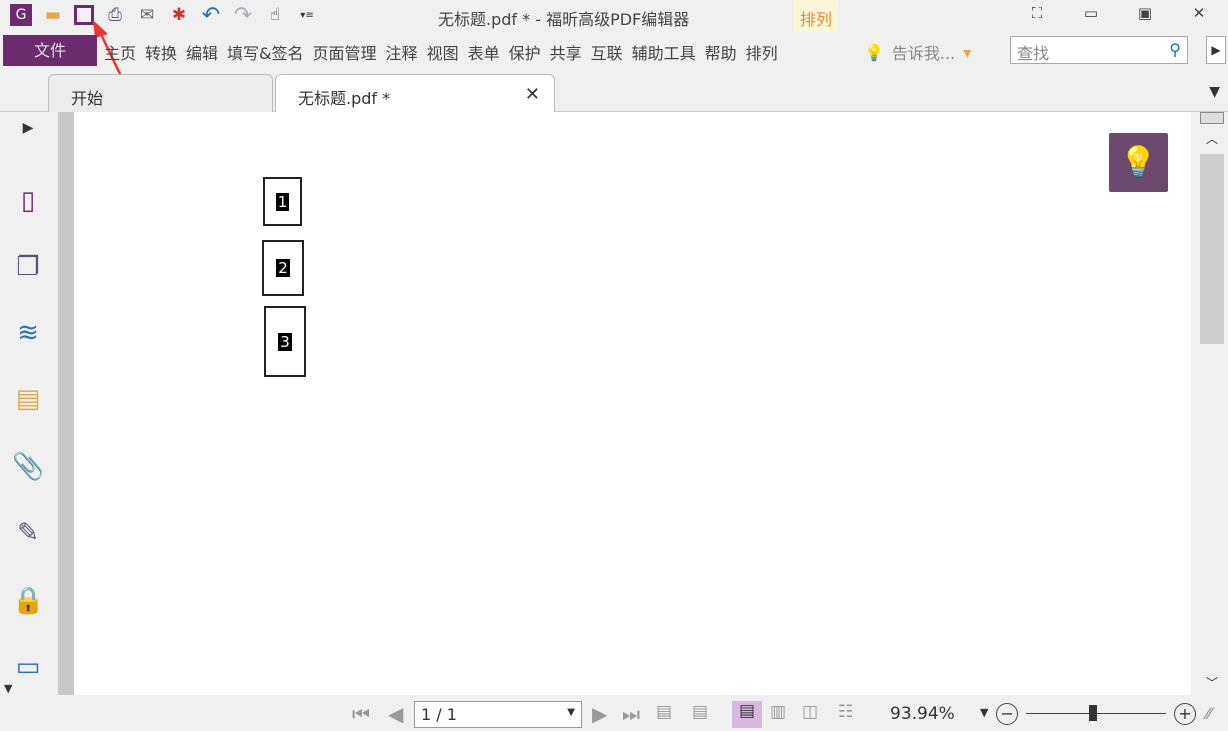 The image size is (1228, 731). I want to click on new-document-icon: ✱, so click(179, 15).